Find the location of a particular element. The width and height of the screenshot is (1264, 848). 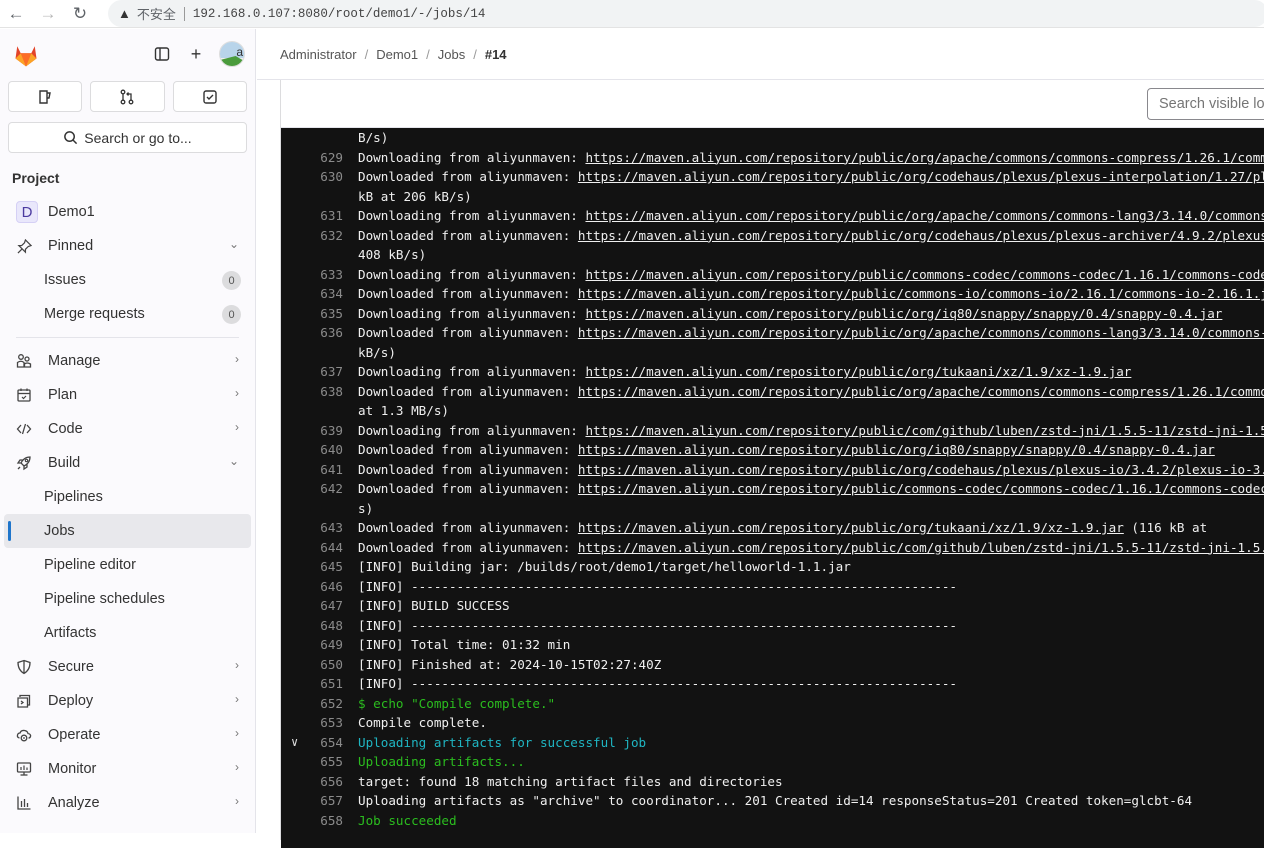

line-number: 647 is located at coordinates (326, 606).